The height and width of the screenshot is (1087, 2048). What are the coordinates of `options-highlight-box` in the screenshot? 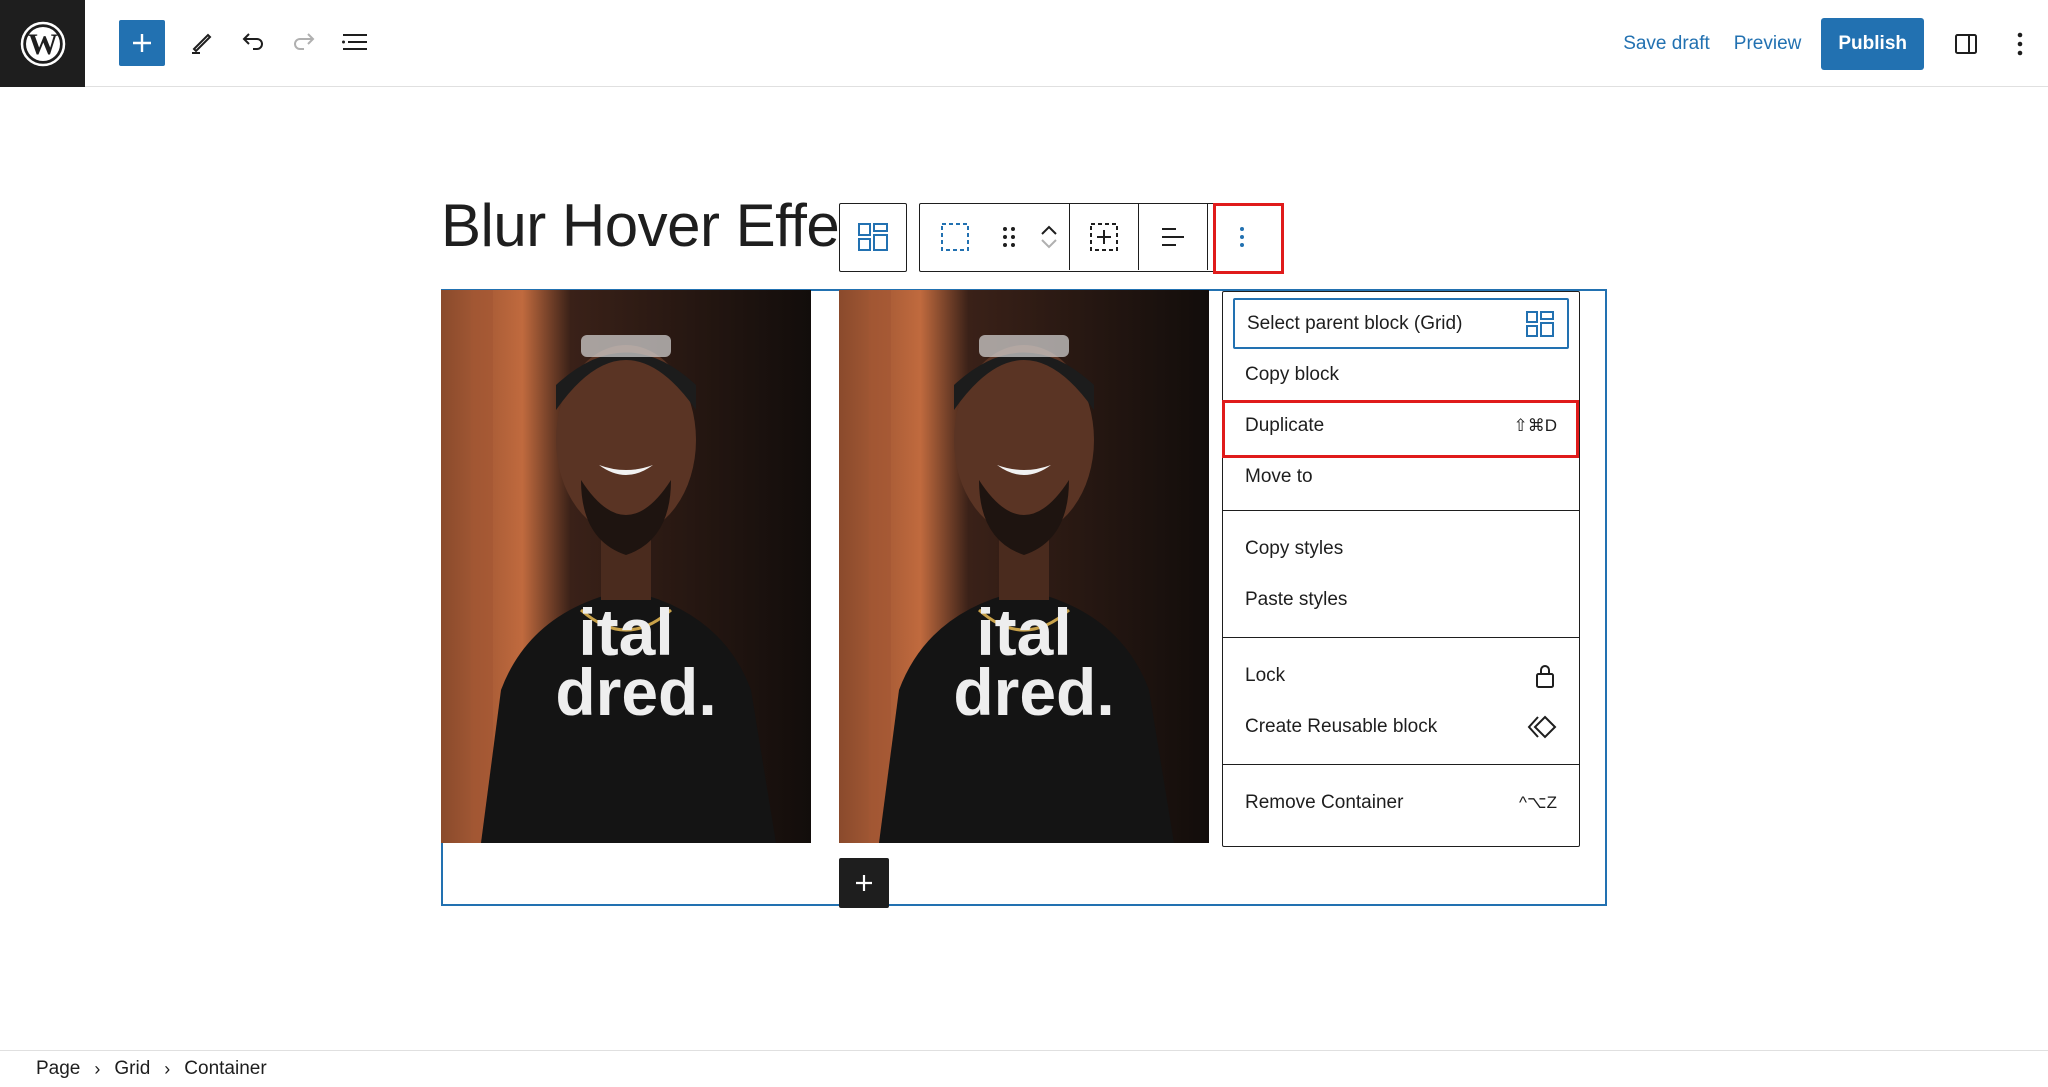 It's located at (1248, 238).